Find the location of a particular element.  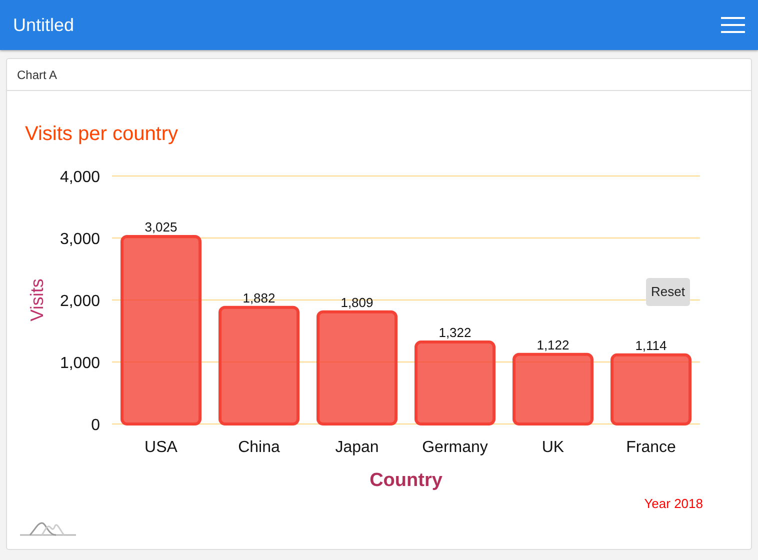

card-title: Chart A is located at coordinates (37, 75).